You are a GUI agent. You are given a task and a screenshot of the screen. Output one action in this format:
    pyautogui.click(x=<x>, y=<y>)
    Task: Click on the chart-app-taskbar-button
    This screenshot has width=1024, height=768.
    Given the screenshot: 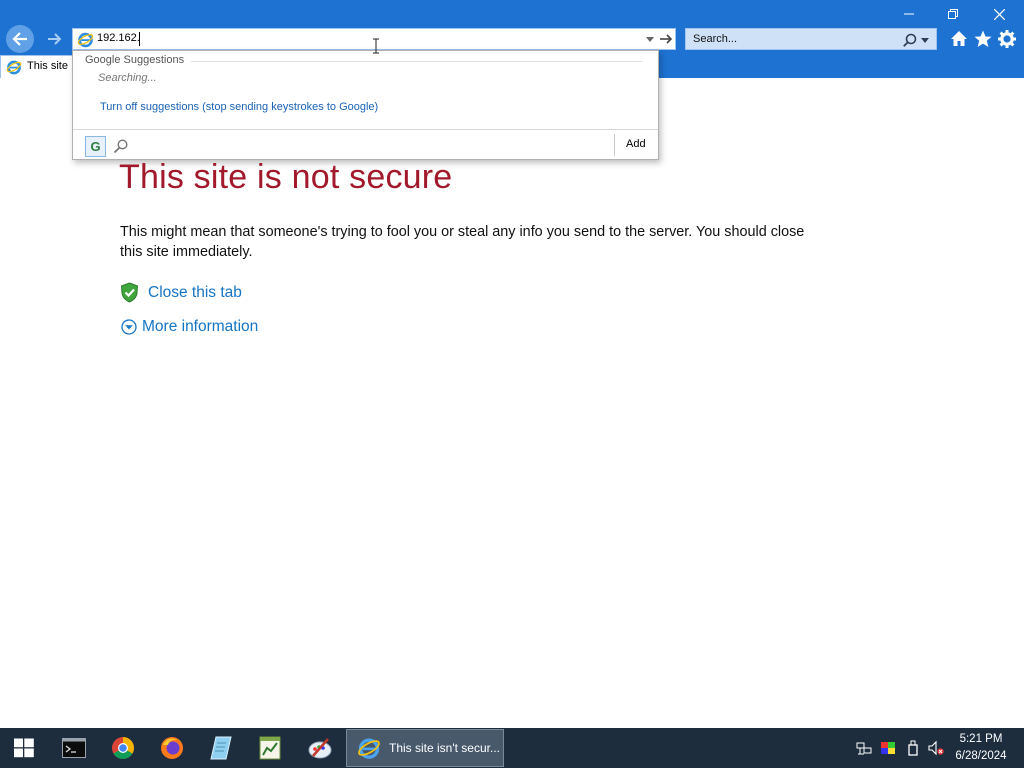 What is the action you would take?
    pyautogui.click(x=270, y=748)
    